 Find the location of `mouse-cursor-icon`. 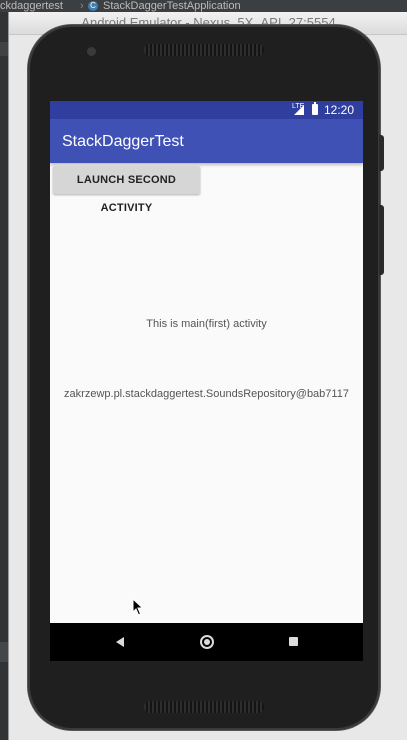

mouse-cursor-icon is located at coordinates (138, 607).